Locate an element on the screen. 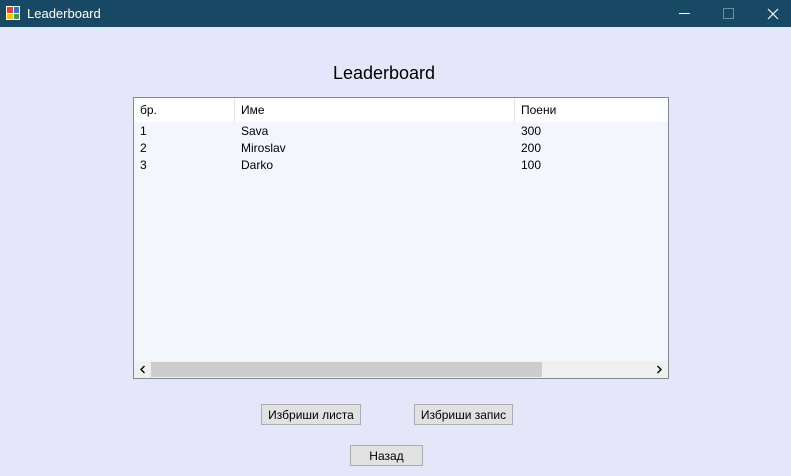  column-header-rank: бр. is located at coordinates (184, 110).